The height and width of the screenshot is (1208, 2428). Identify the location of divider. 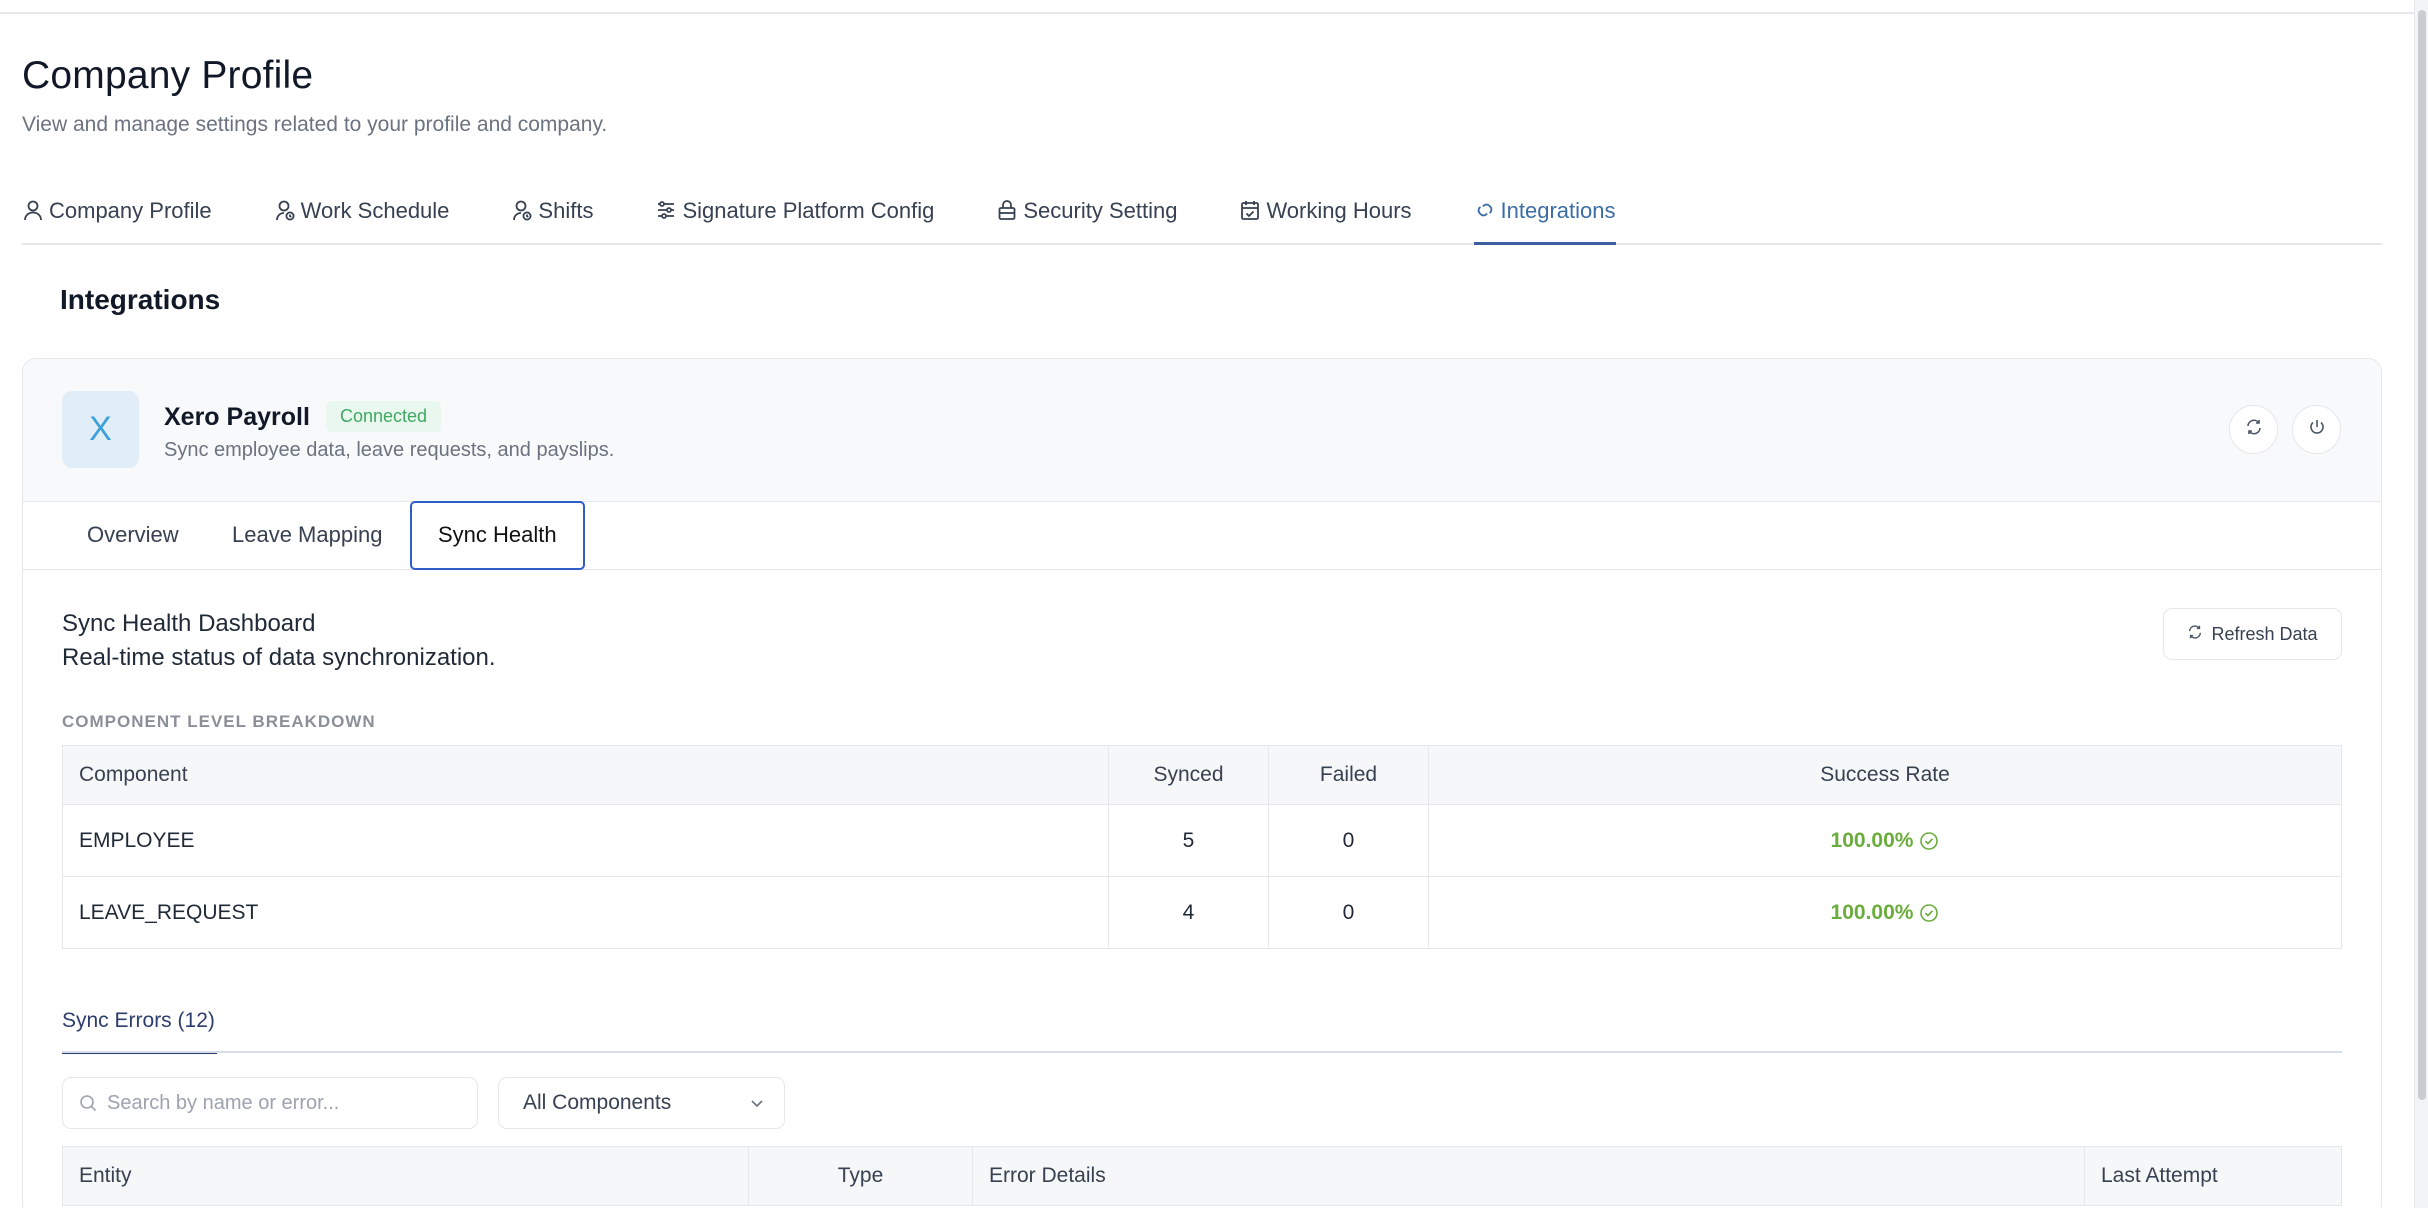
(1202, 1052).